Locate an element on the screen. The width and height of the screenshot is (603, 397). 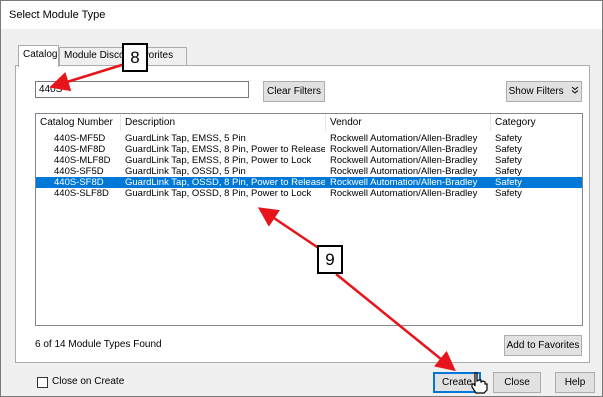
tab-module-discovery-label: Module Discovery is located at coordinates (95, 55).